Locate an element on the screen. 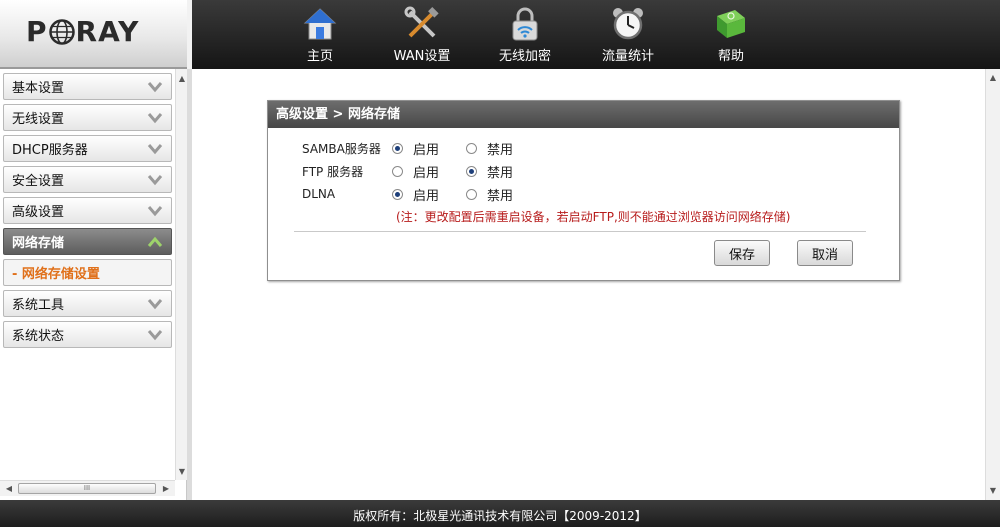  sidebar-item-label: 高级设置 is located at coordinates (38, 212).